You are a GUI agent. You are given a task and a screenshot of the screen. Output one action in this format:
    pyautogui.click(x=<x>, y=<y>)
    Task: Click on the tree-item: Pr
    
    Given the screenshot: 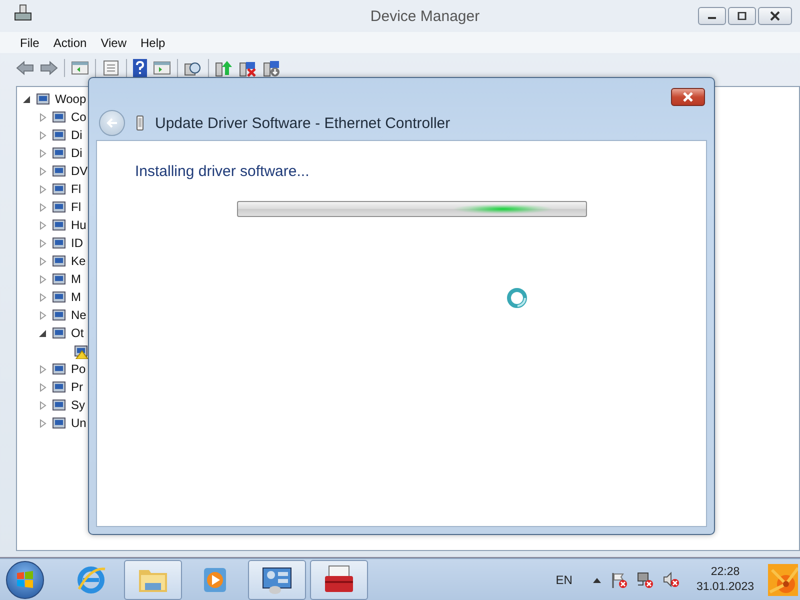 What is the action you would take?
    pyautogui.click(x=77, y=387)
    